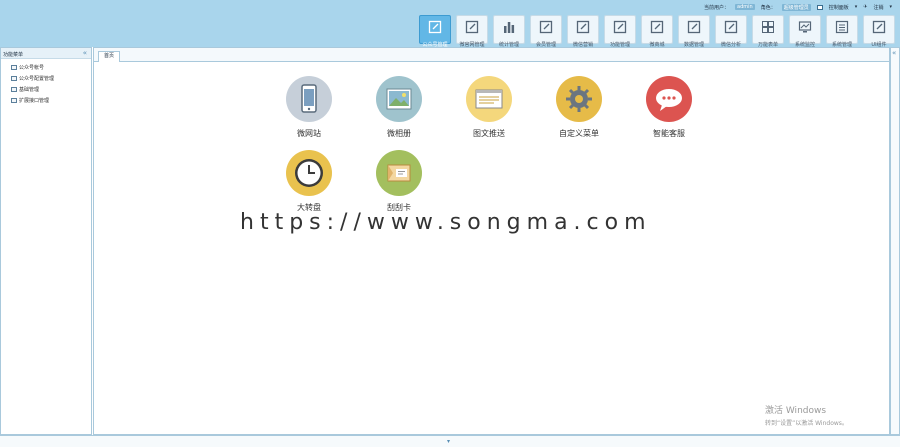 Image resolution: width=900 pixels, height=447 pixels. Describe the element at coordinates (717, 7) in the screenshot. I see `user-label: 当前用户：` at that location.